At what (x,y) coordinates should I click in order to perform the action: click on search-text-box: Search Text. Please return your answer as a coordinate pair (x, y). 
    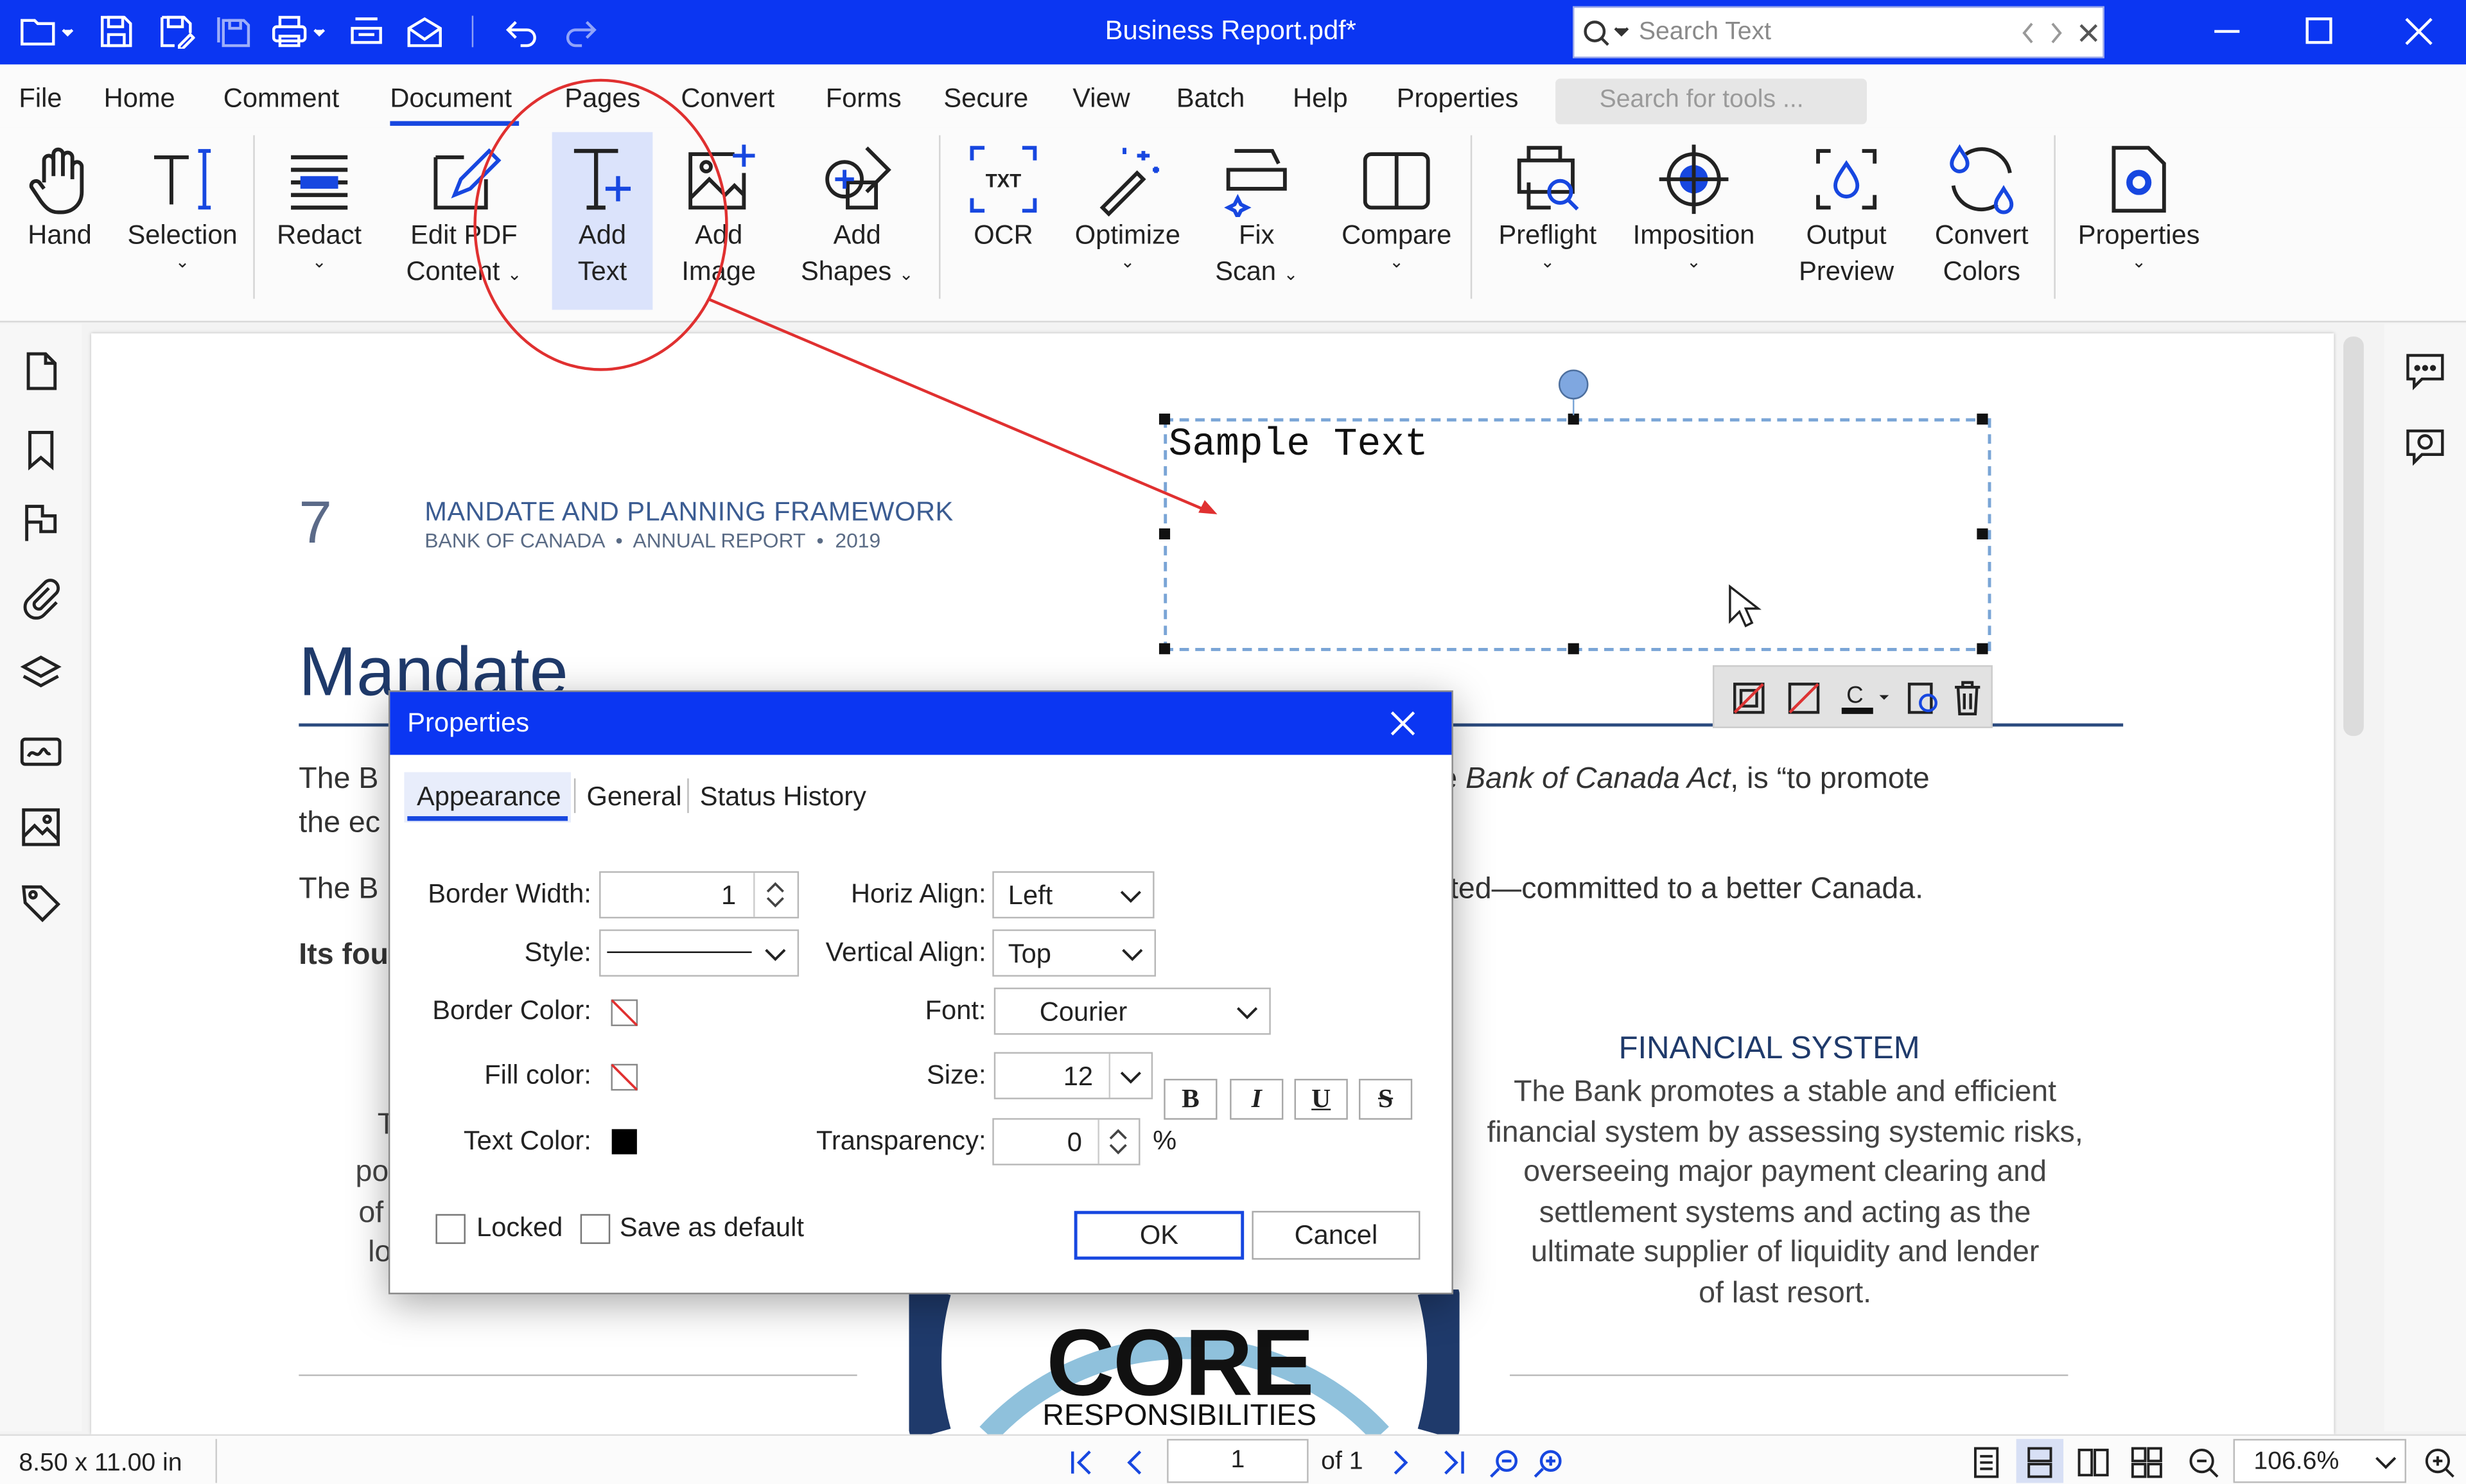
    Looking at the image, I should click on (1839, 32).